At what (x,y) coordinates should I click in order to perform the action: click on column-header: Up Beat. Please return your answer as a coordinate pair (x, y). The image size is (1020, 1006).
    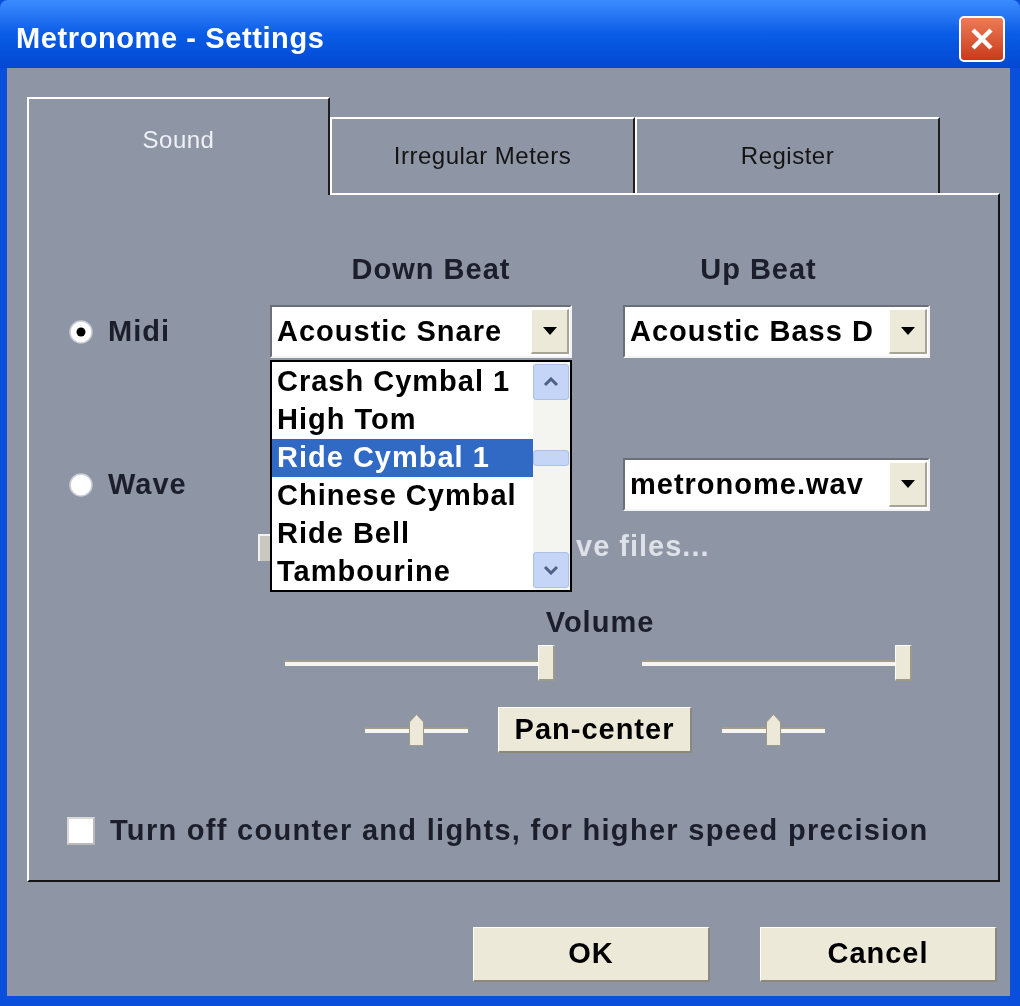
    Looking at the image, I should click on (758, 269).